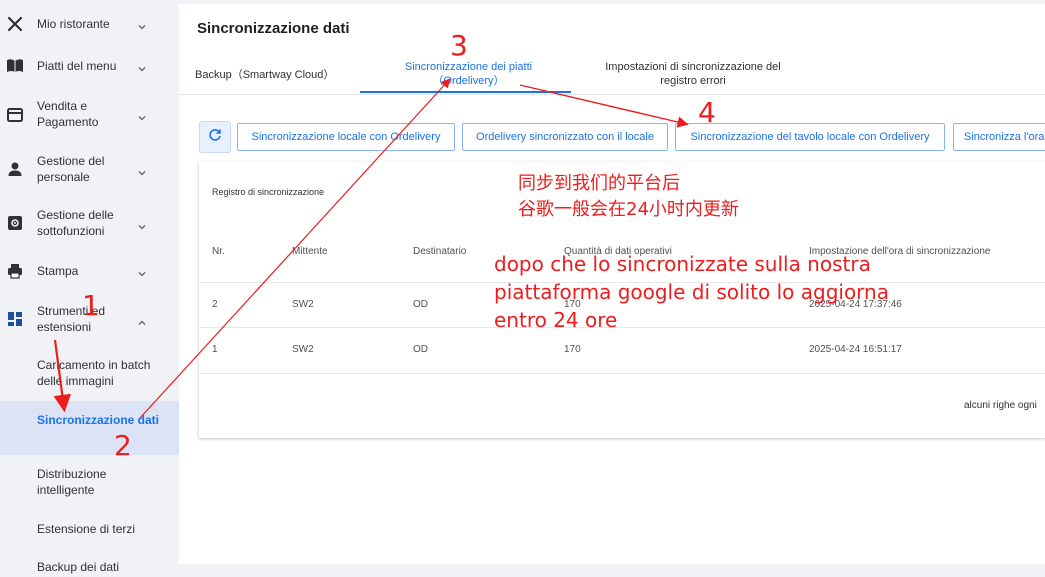 This screenshot has height=577, width=1045. I want to click on annotation-number-1: 1, so click(91, 305).